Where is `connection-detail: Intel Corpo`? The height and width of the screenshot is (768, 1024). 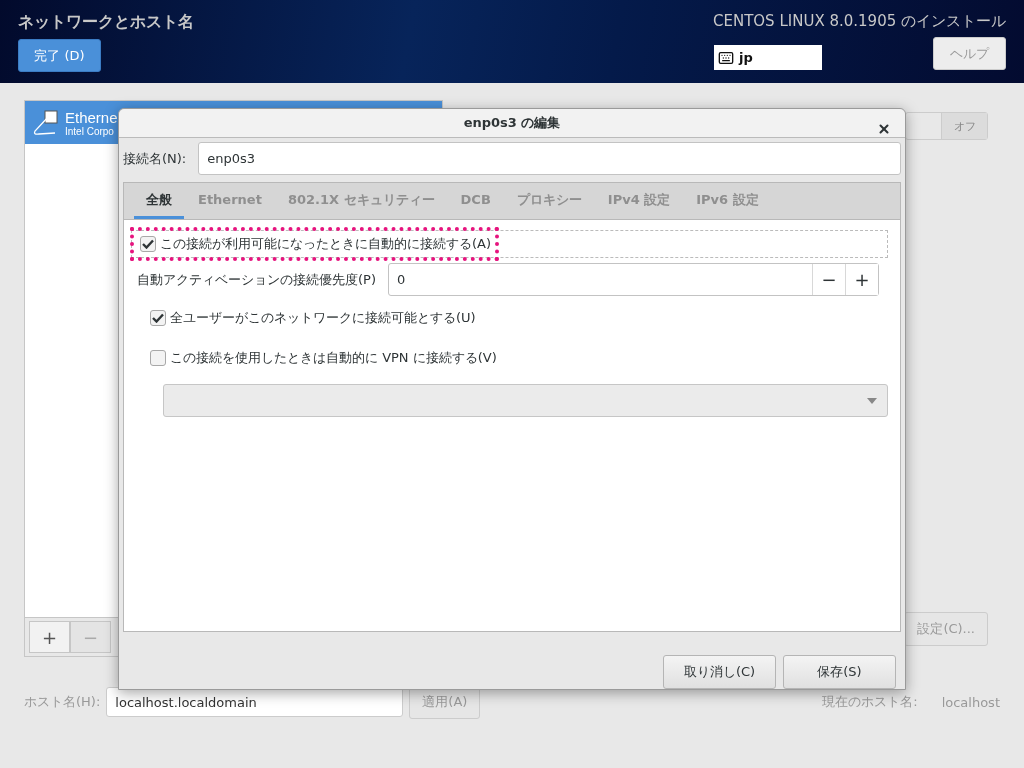 connection-detail: Intel Corpo is located at coordinates (90, 131).